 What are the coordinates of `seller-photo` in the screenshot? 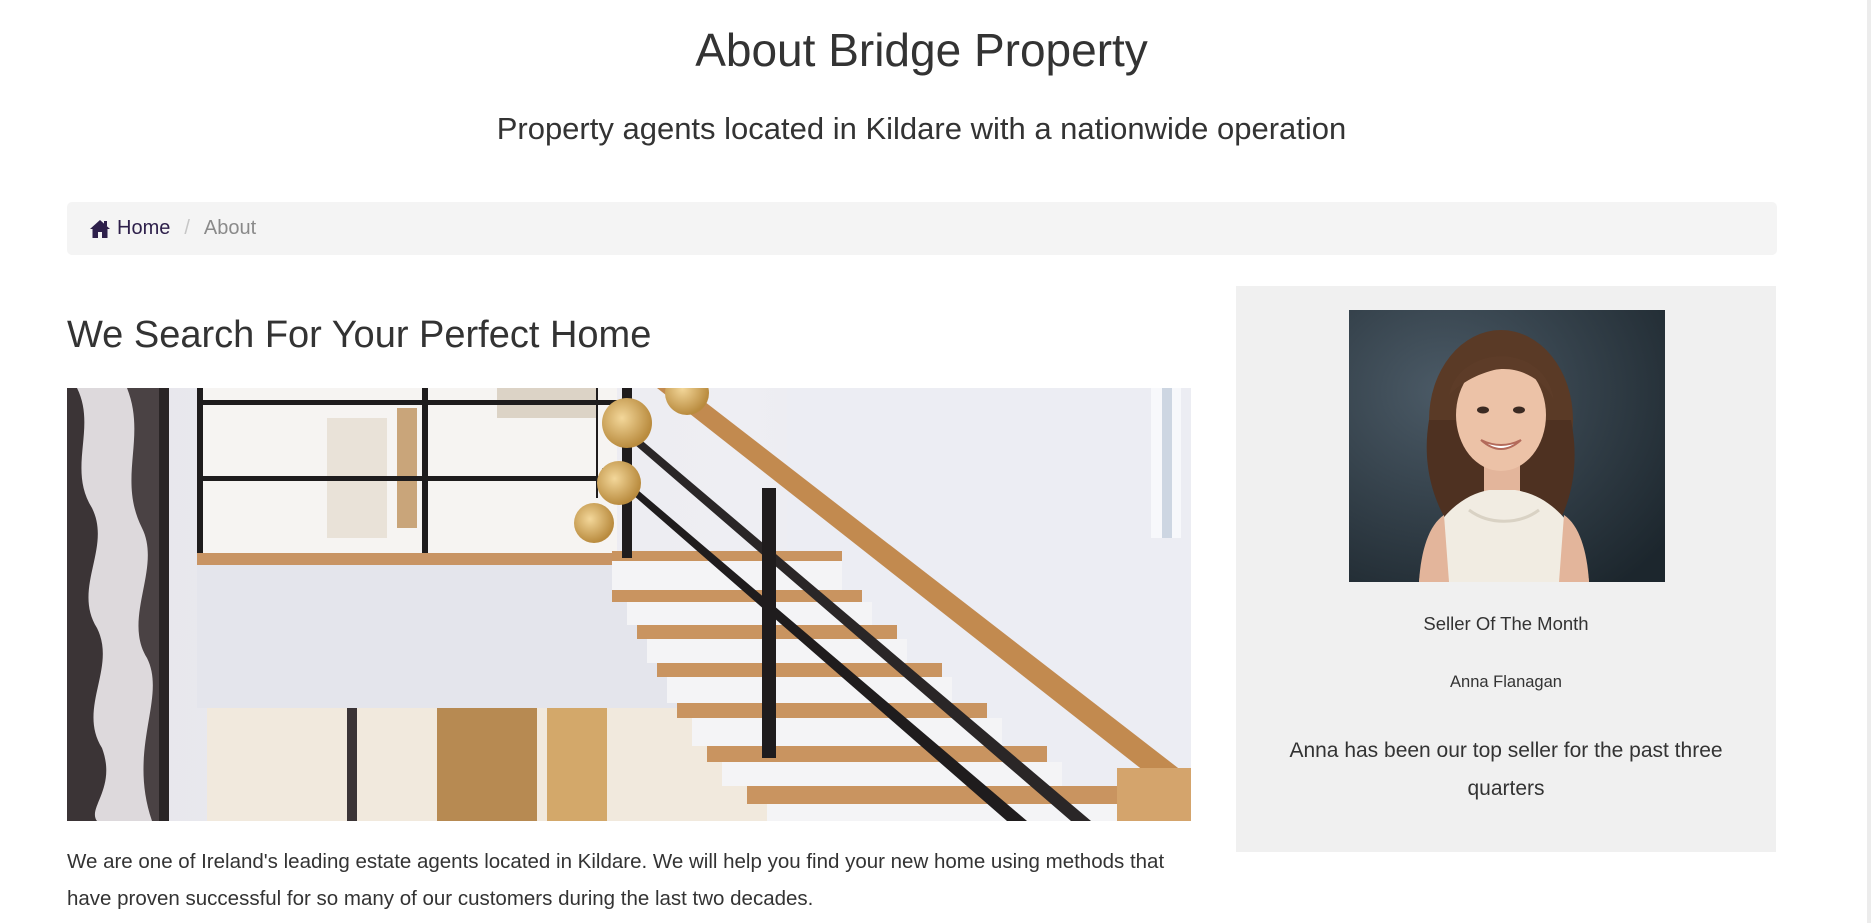 It's located at (1507, 446).